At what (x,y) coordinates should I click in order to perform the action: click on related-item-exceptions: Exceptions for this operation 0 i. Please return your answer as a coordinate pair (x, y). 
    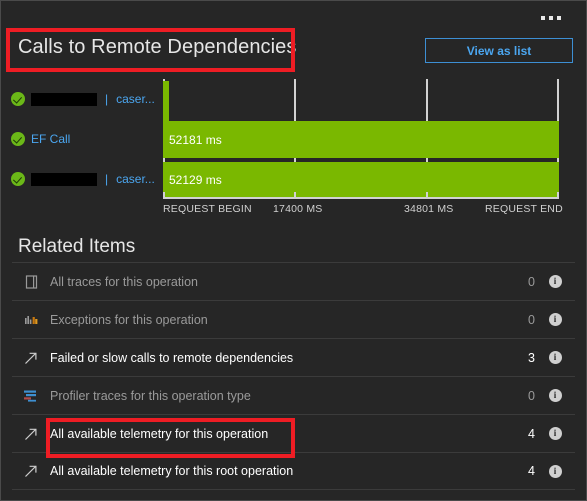
    Looking at the image, I should click on (293, 319).